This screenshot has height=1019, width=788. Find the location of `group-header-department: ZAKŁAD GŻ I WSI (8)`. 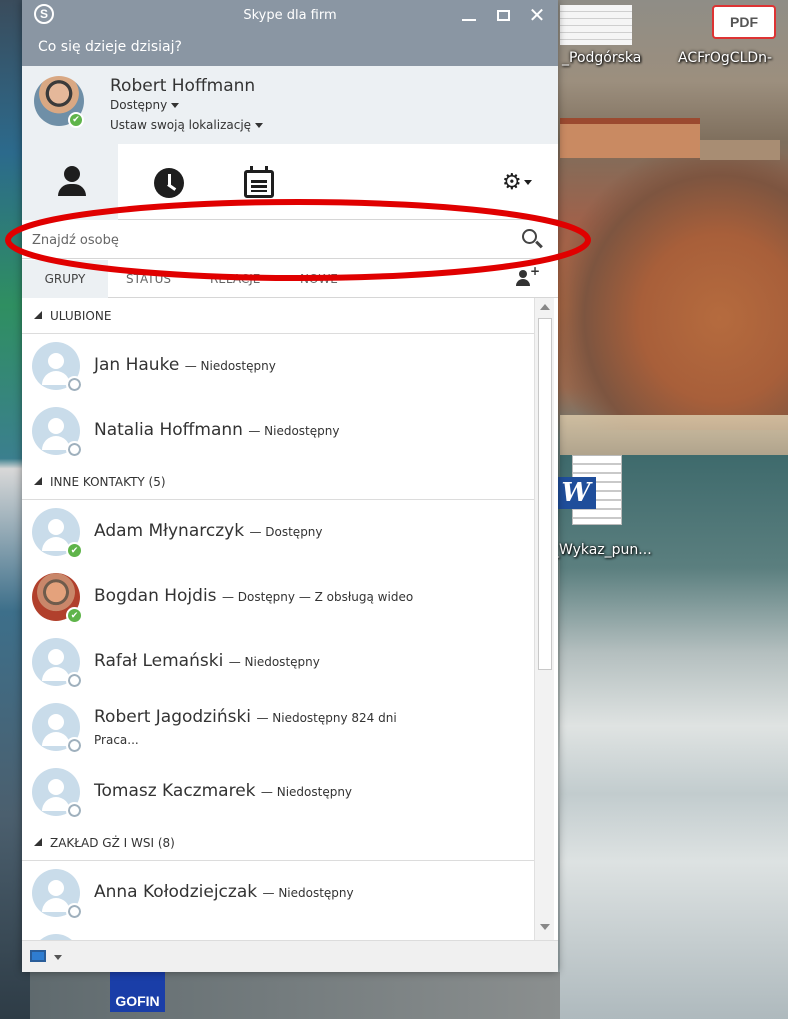

group-header-department: ZAKŁAD GŻ I WSI (8) is located at coordinates (278, 843).